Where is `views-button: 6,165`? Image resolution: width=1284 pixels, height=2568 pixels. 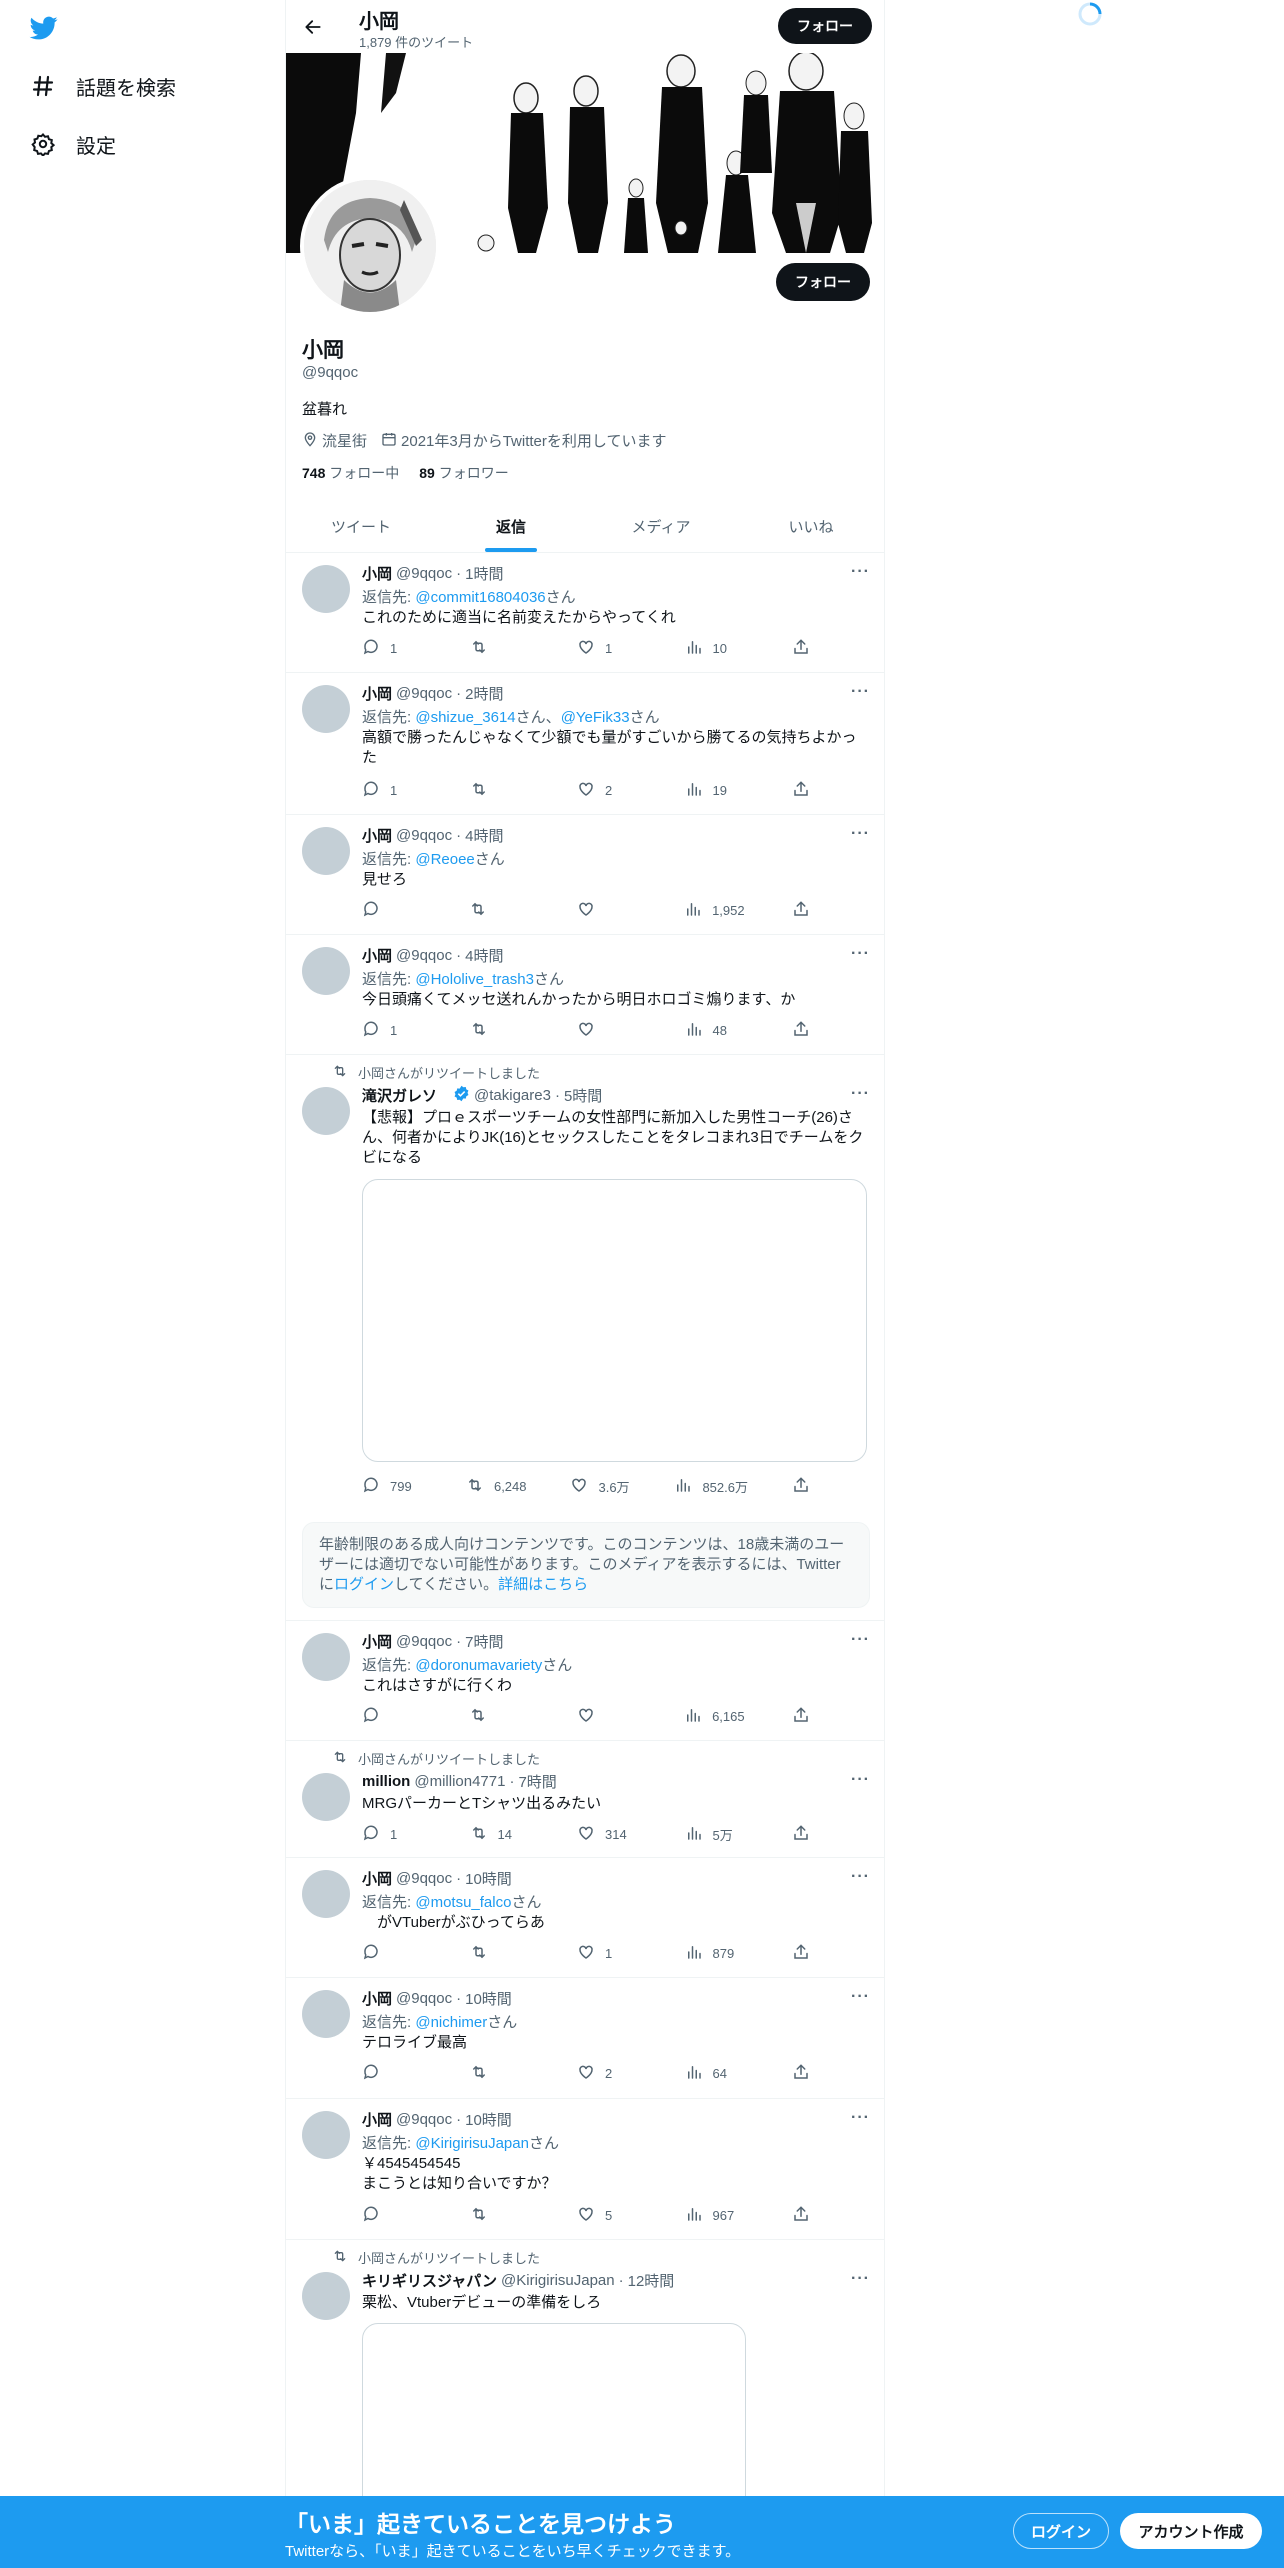
views-button: 6,165 is located at coordinates (714, 1716).